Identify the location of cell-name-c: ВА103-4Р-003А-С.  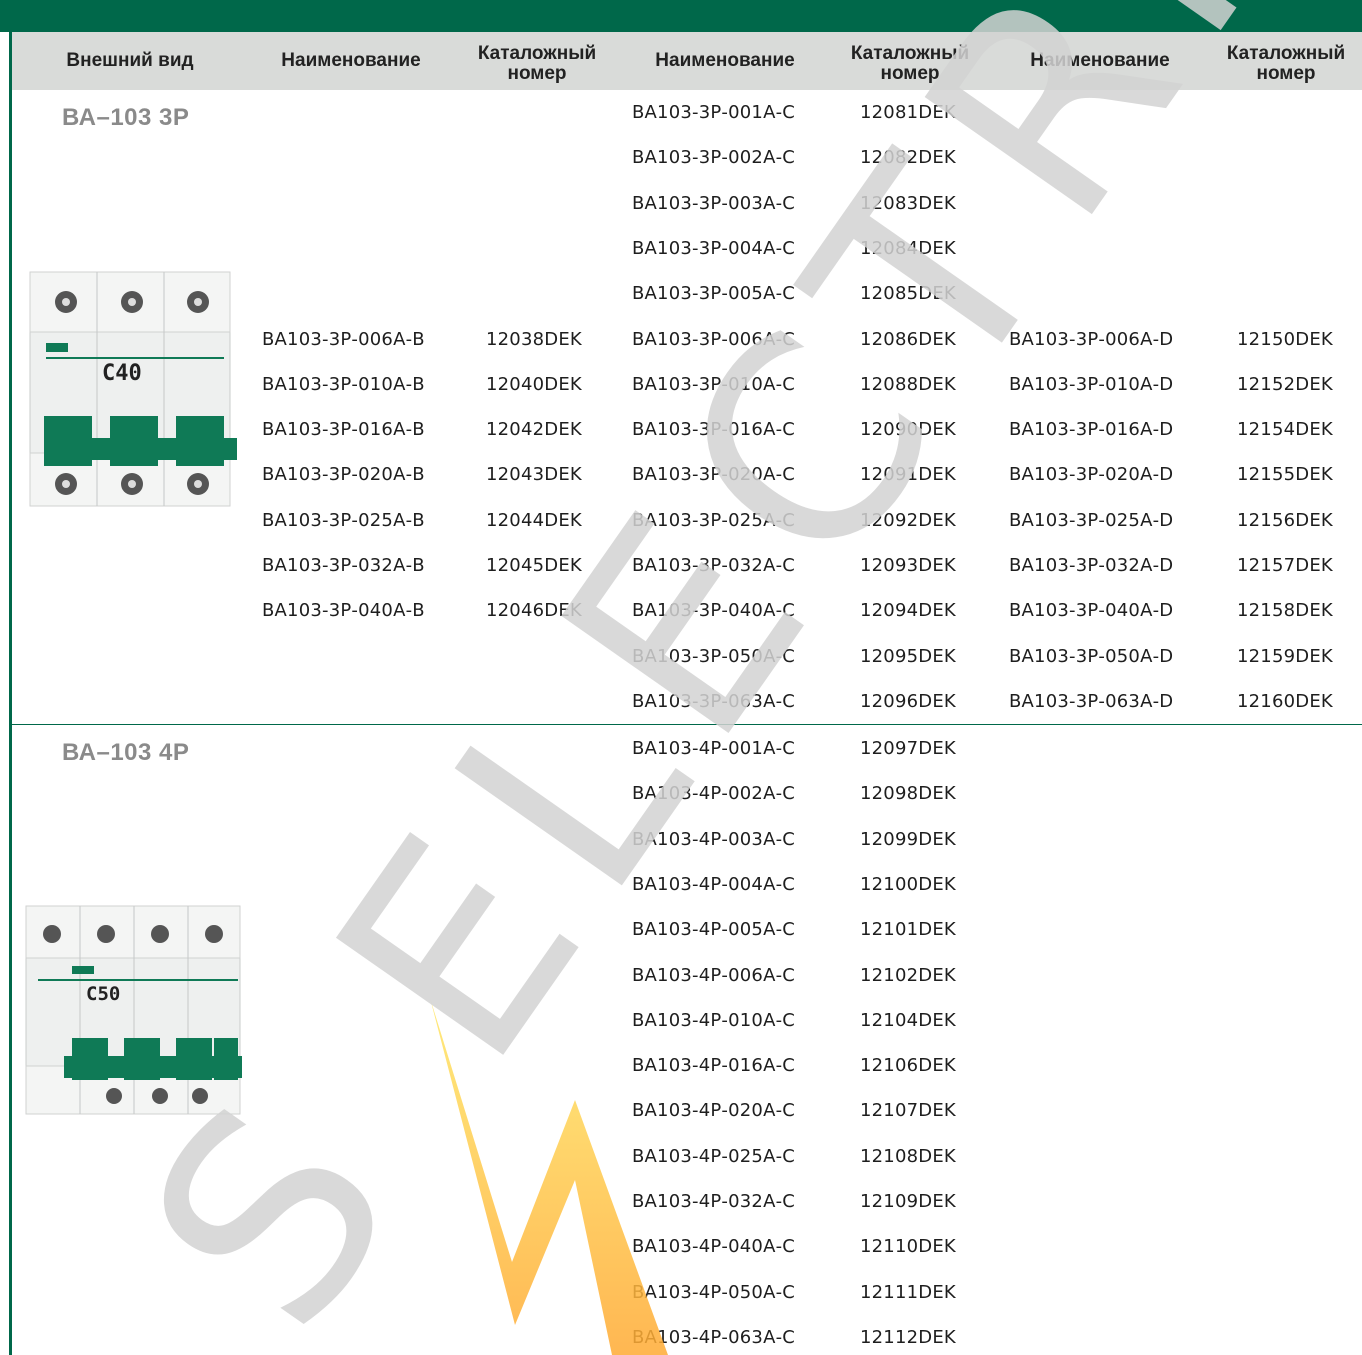
(714, 839).